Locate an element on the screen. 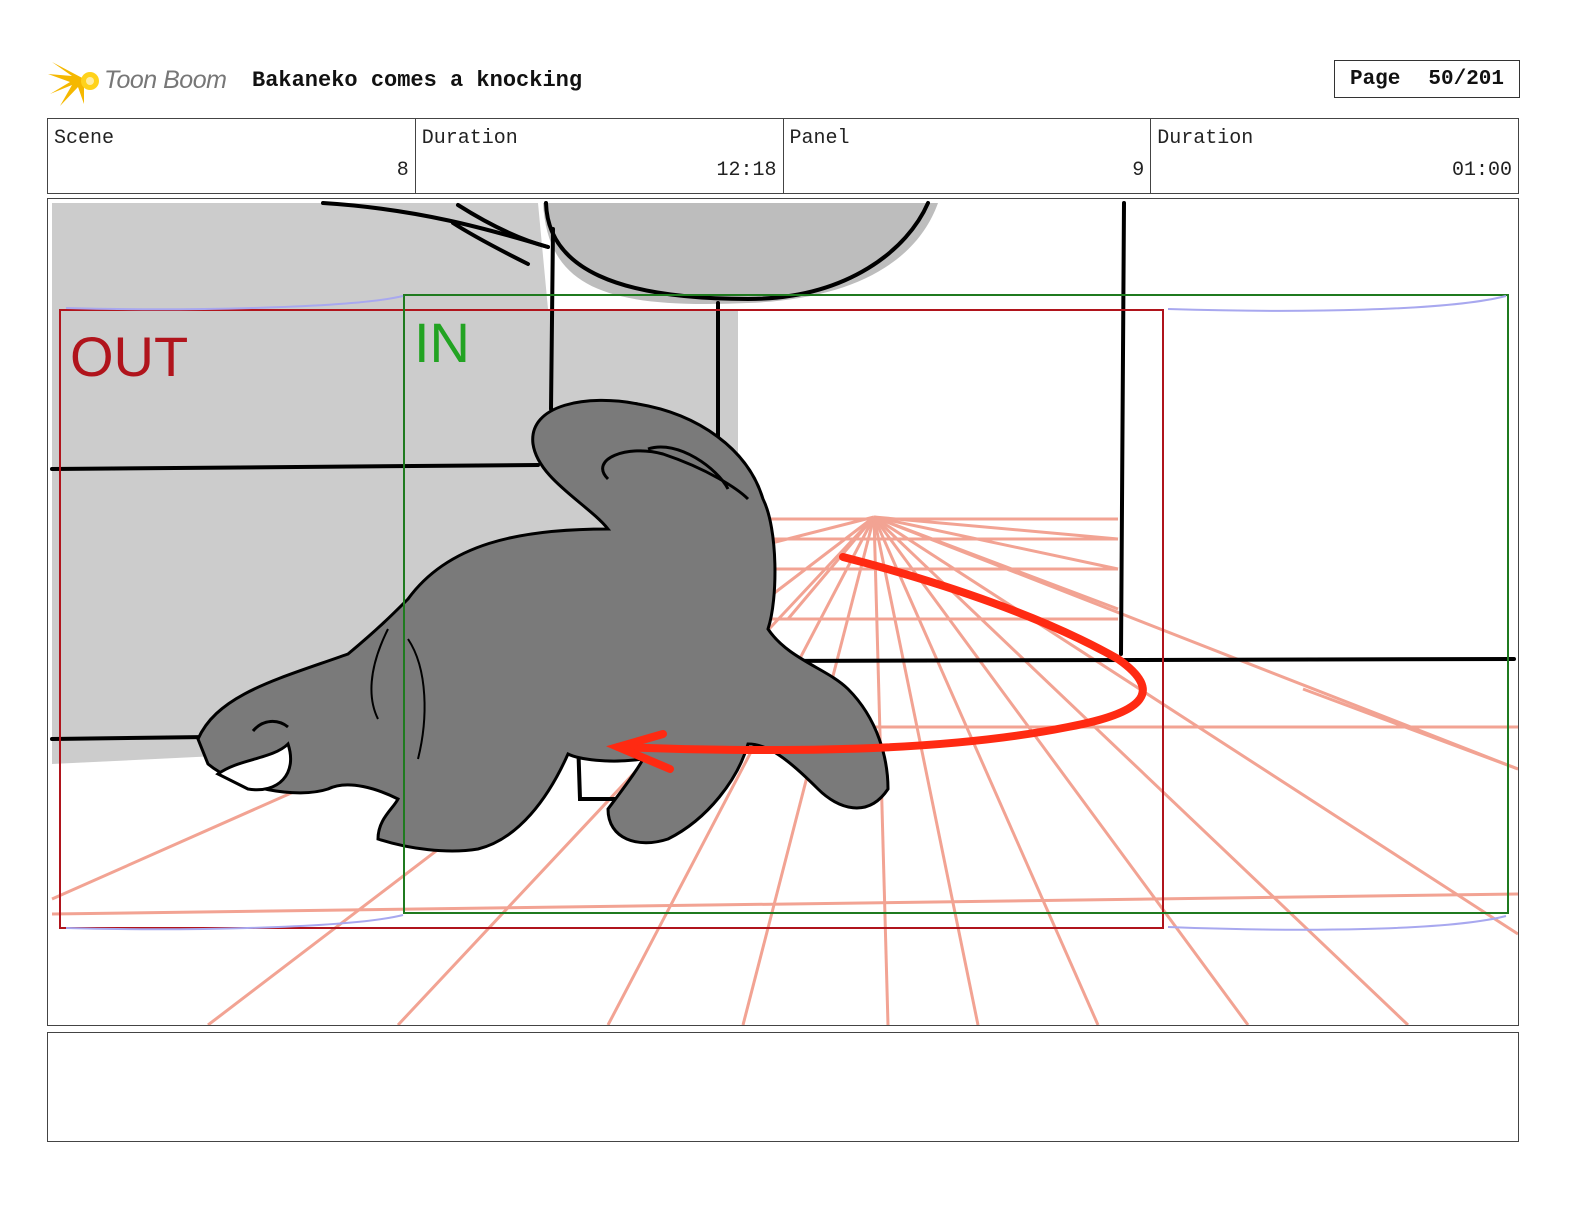 This screenshot has height=1224, width=1584. starburst-icon is located at coordinates (73, 84).